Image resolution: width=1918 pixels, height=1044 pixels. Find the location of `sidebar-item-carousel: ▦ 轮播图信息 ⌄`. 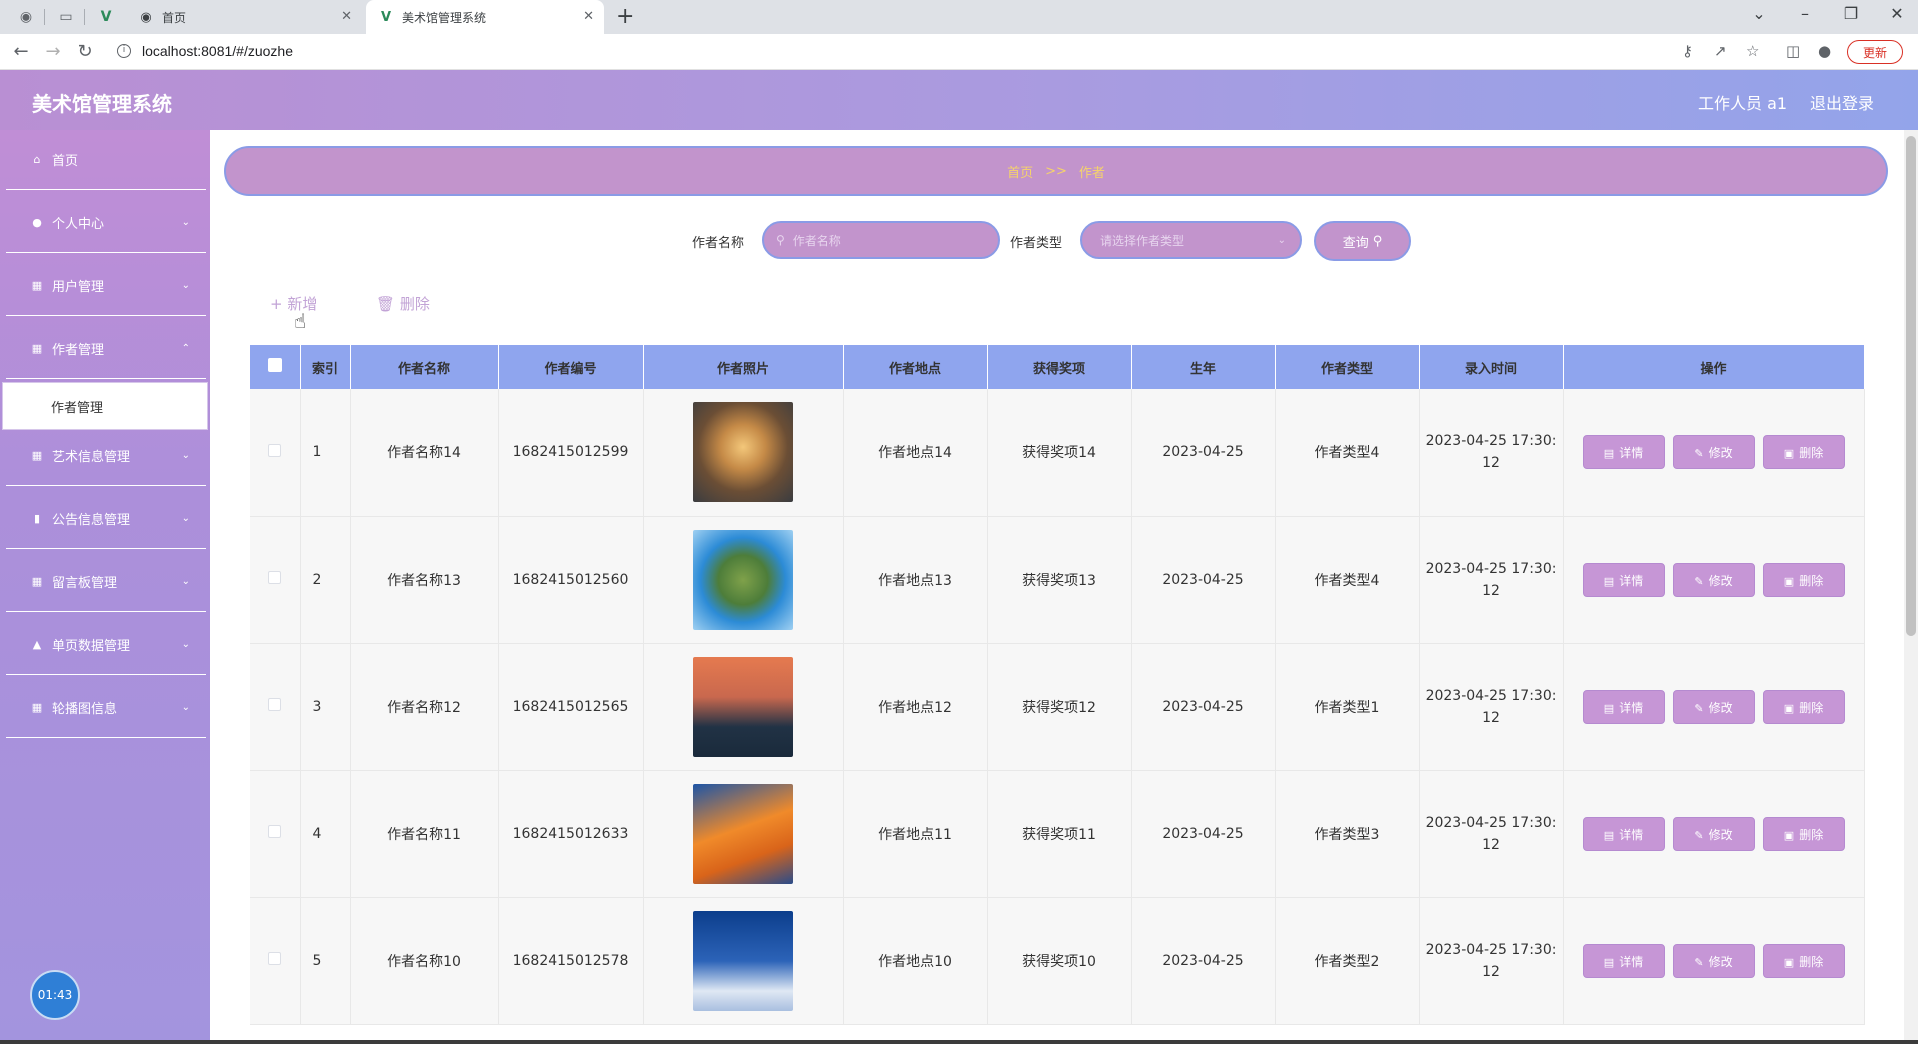

sidebar-item-carousel: ▦ 轮播图信息 ⌄ is located at coordinates (106, 708).